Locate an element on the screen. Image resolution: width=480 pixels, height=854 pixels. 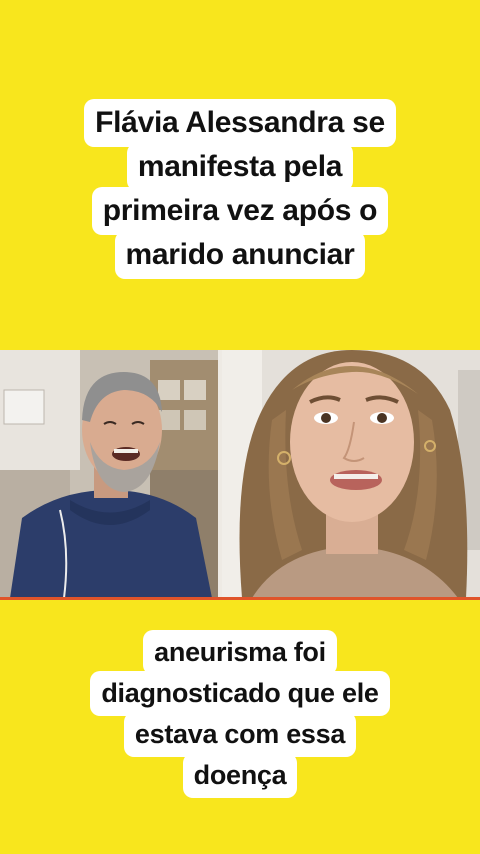
caption-bottom-line: estava com essa is located at coordinates (240, 734).